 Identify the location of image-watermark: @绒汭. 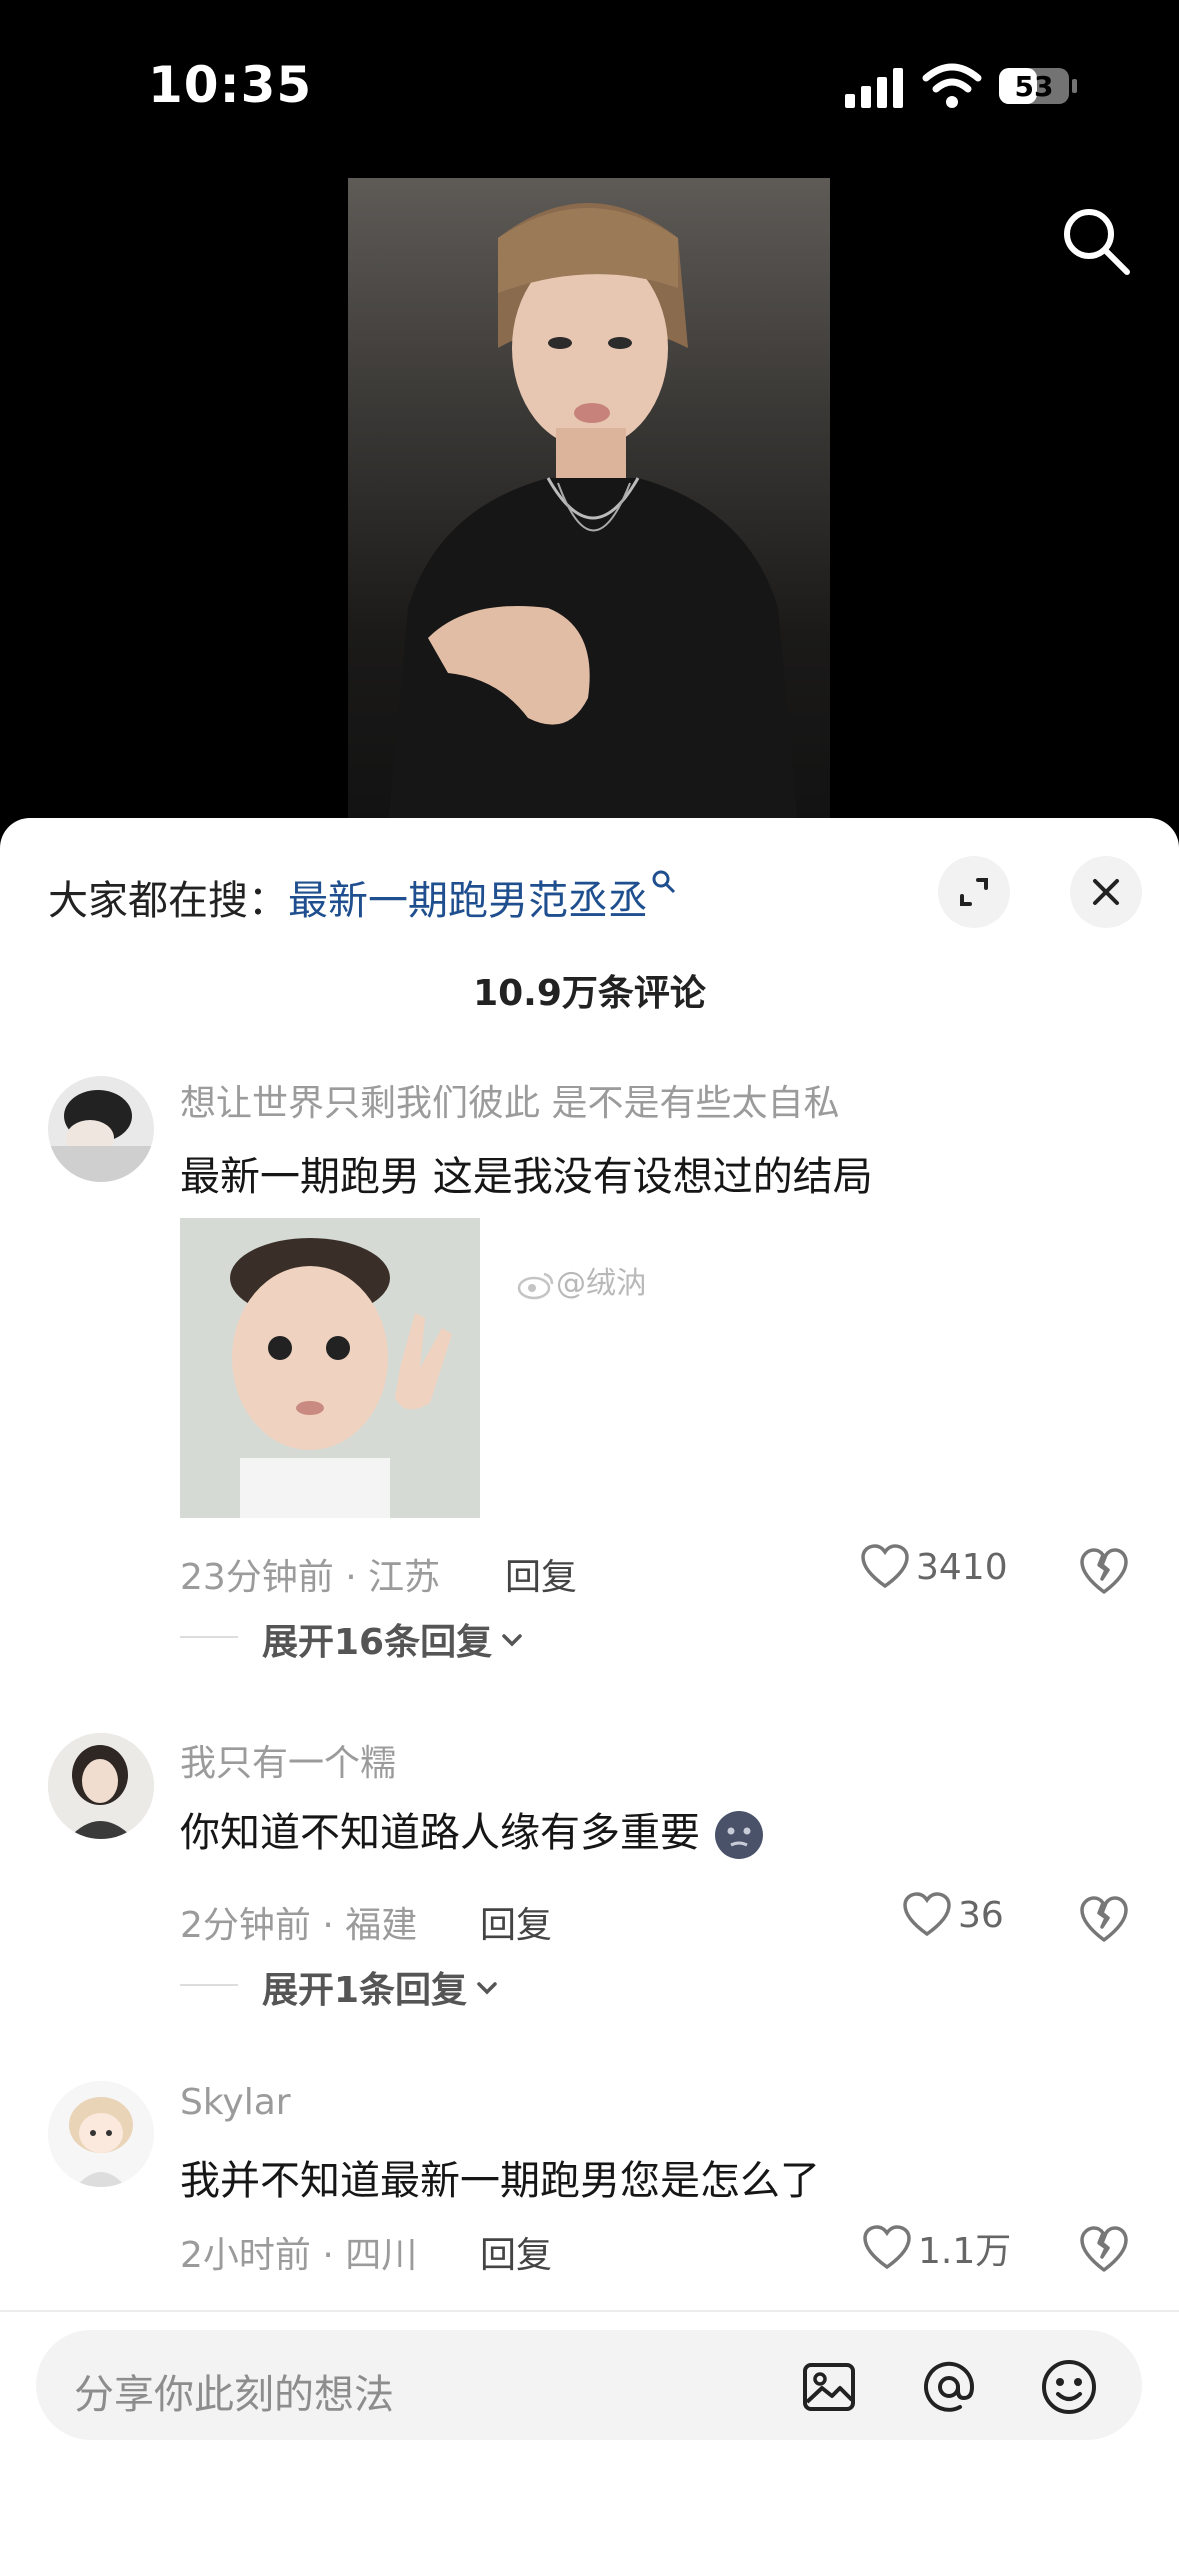
(581, 1280).